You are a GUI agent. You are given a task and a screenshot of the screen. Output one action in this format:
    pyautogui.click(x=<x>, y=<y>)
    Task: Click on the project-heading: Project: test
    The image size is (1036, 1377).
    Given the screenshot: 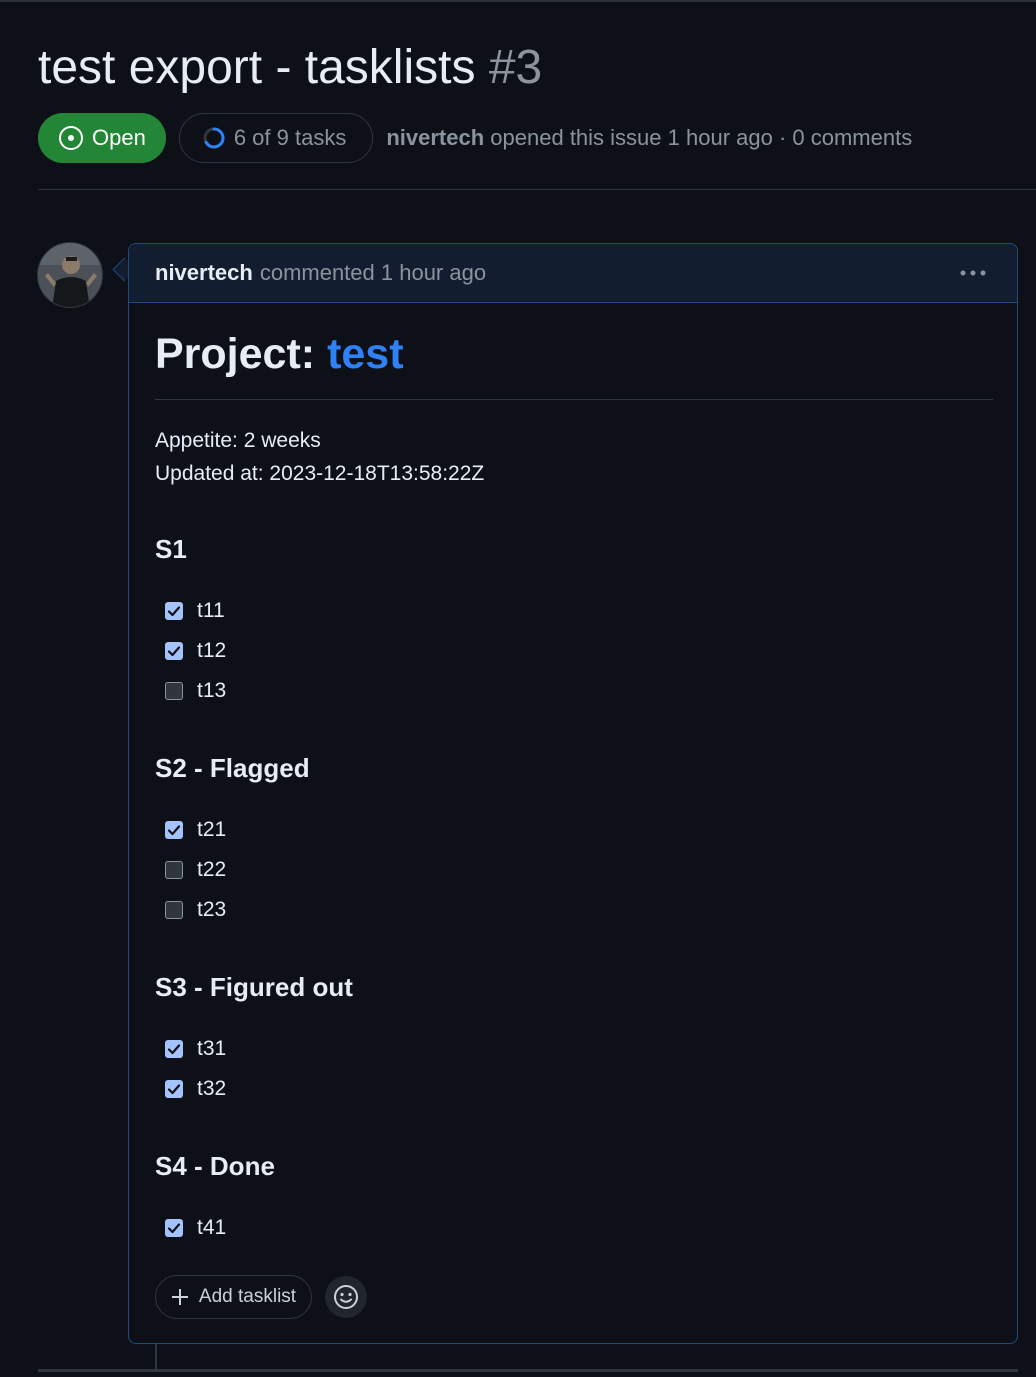 What is the action you would take?
    pyautogui.click(x=279, y=354)
    